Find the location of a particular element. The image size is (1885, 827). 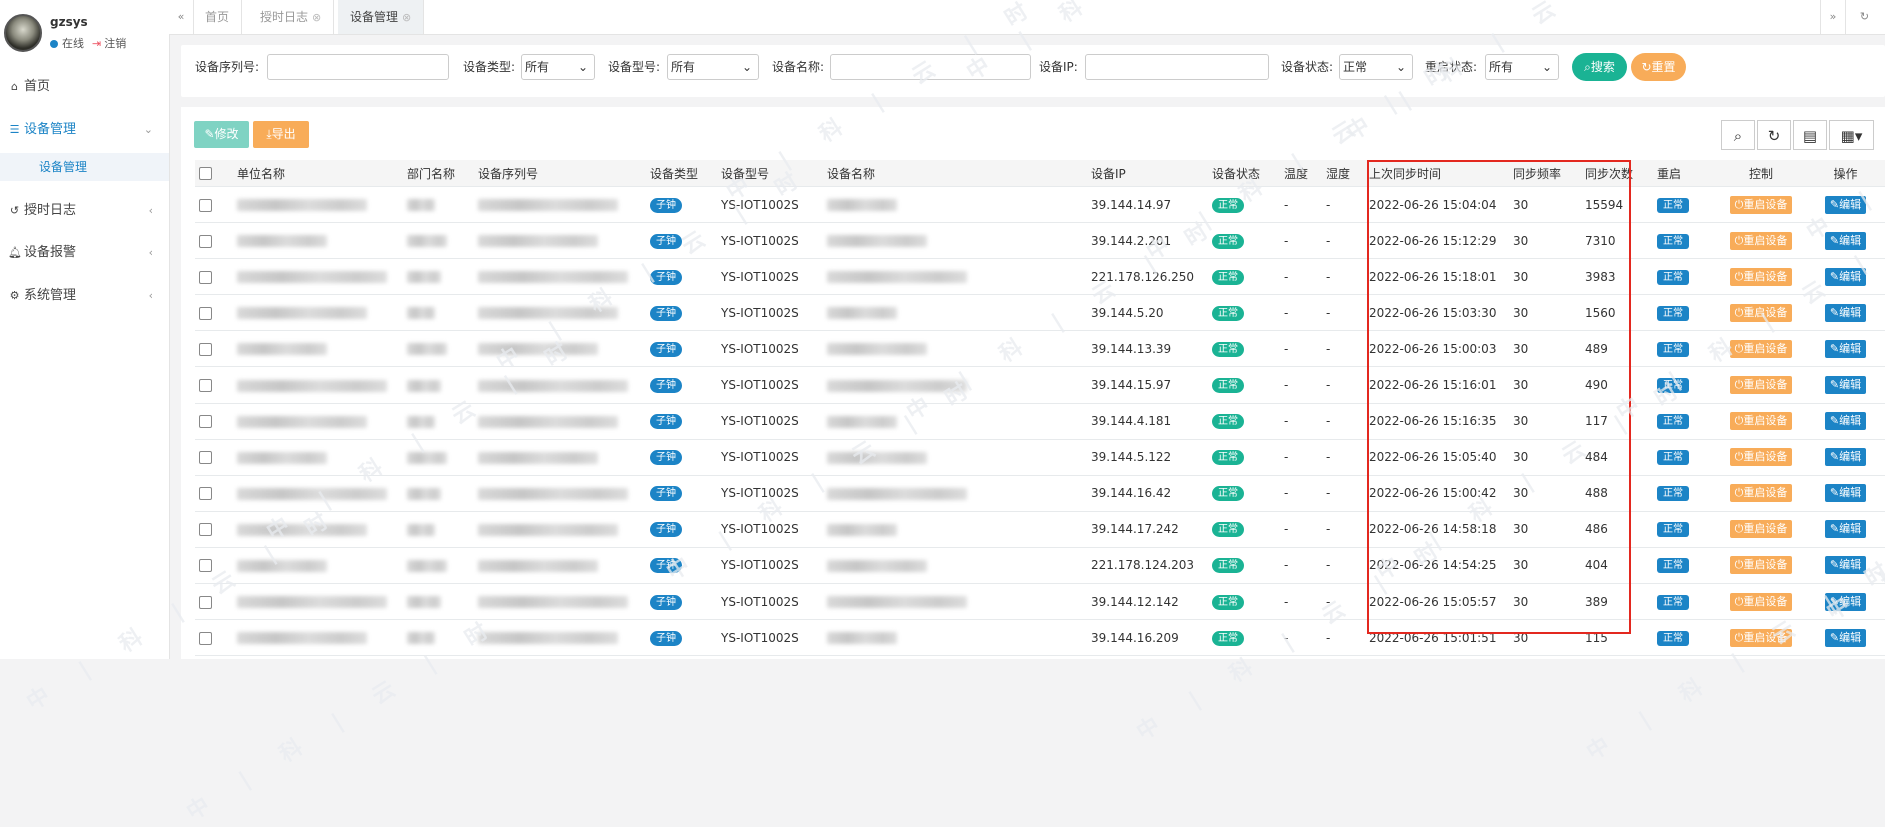

col-header: 温度 is located at coordinates (1301, 173).